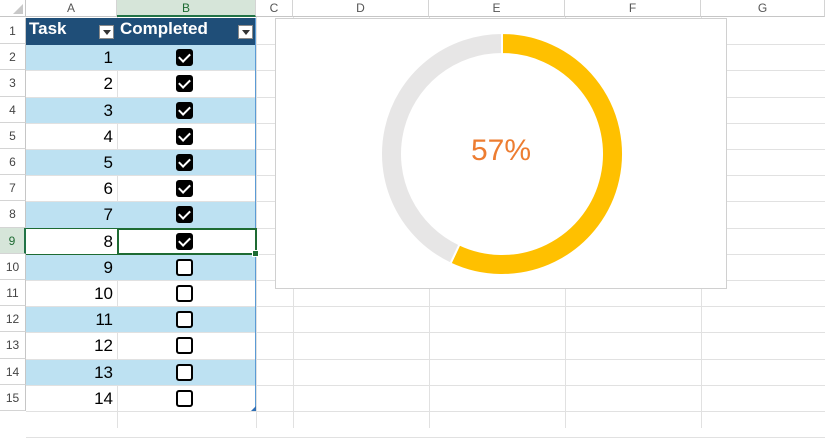 This screenshot has height=438, width=825. I want to click on task-cell: 3, so click(71, 110).